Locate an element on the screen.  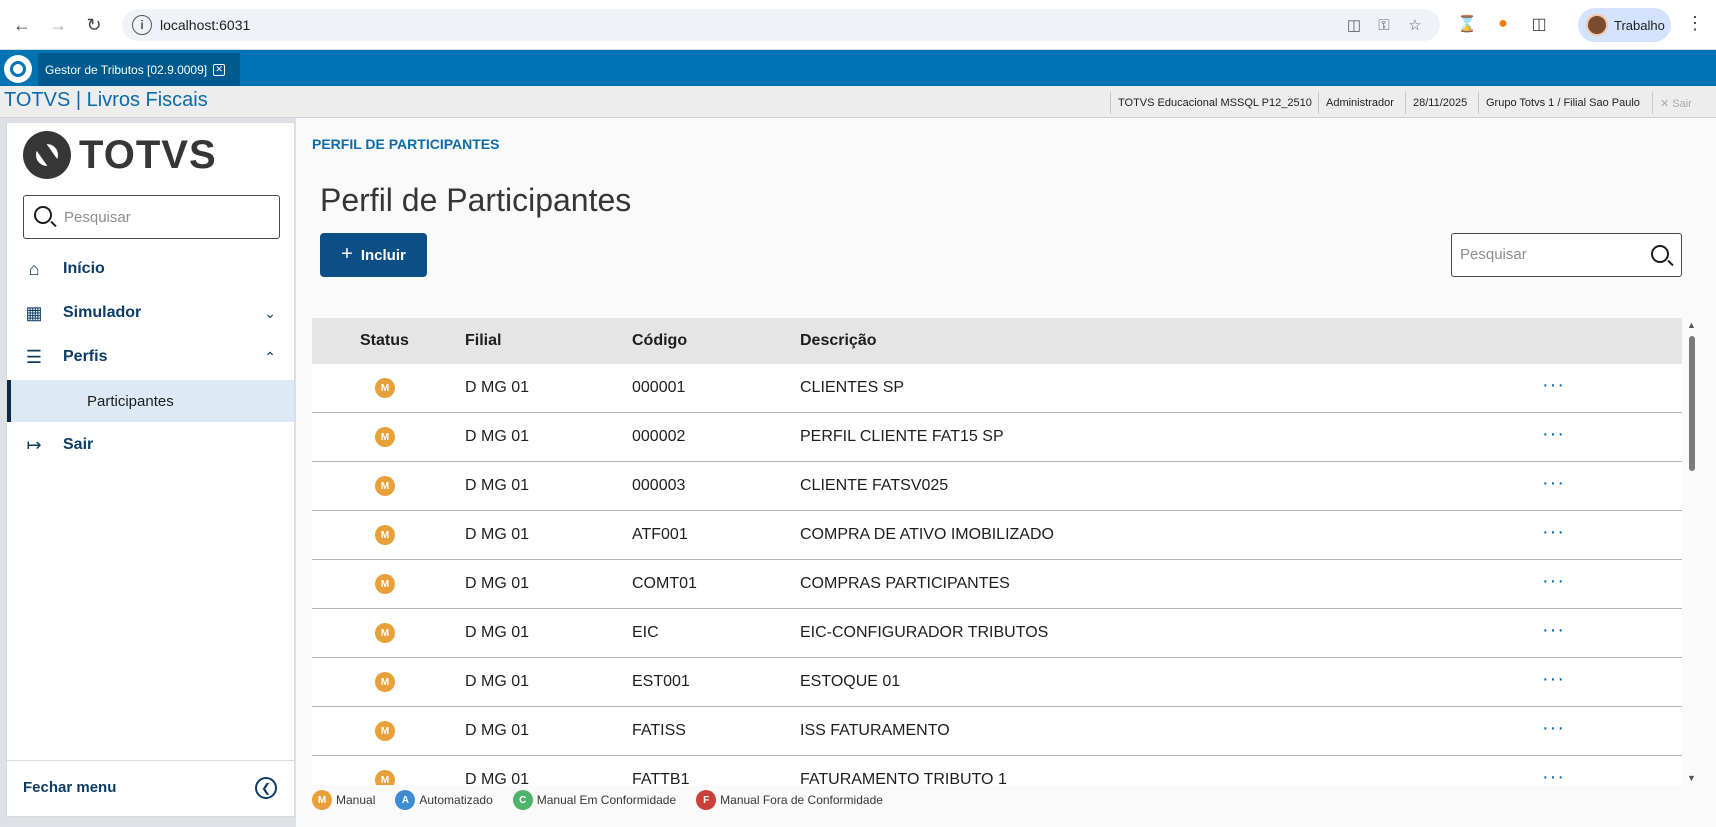
sidebar-item-participantes: Participantes is located at coordinates (150, 401).